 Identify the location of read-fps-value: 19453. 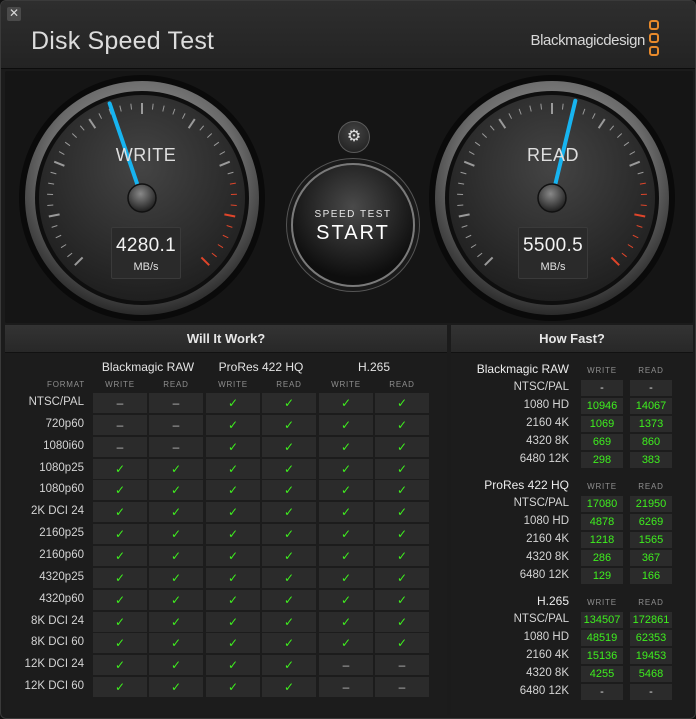
(651, 656).